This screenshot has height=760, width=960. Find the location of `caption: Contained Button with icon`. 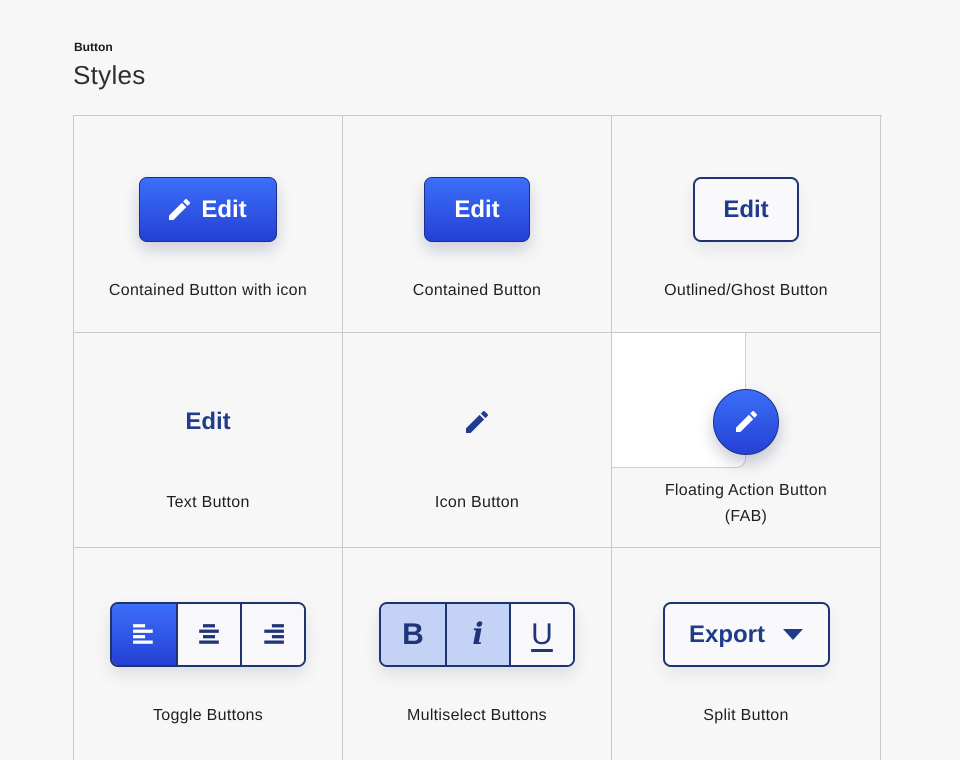

caption: Contained Button with icon is located at coordinates (208, 291).